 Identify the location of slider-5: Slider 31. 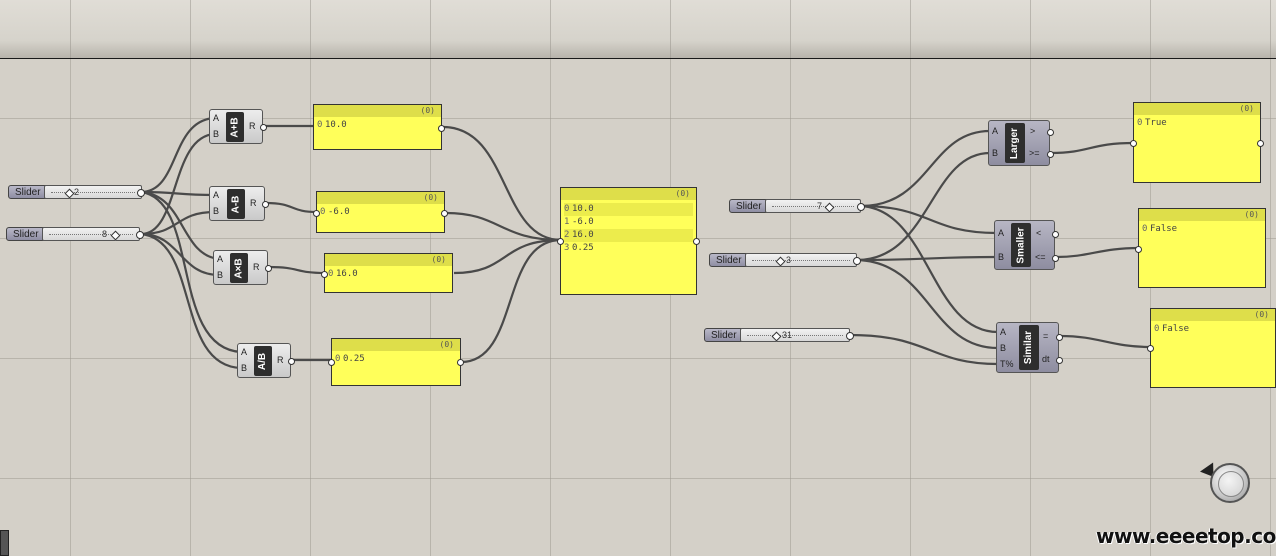
(777, 335).